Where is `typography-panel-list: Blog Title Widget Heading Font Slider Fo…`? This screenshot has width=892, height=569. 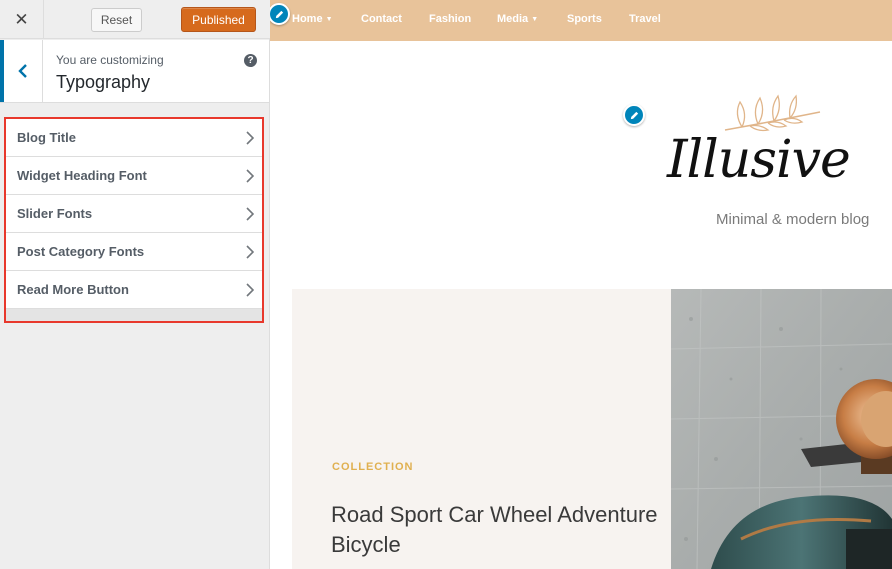 typography-panel-list: Blog Title Widget Heading Font Slider Fo… is located at coordinates (134, 220).